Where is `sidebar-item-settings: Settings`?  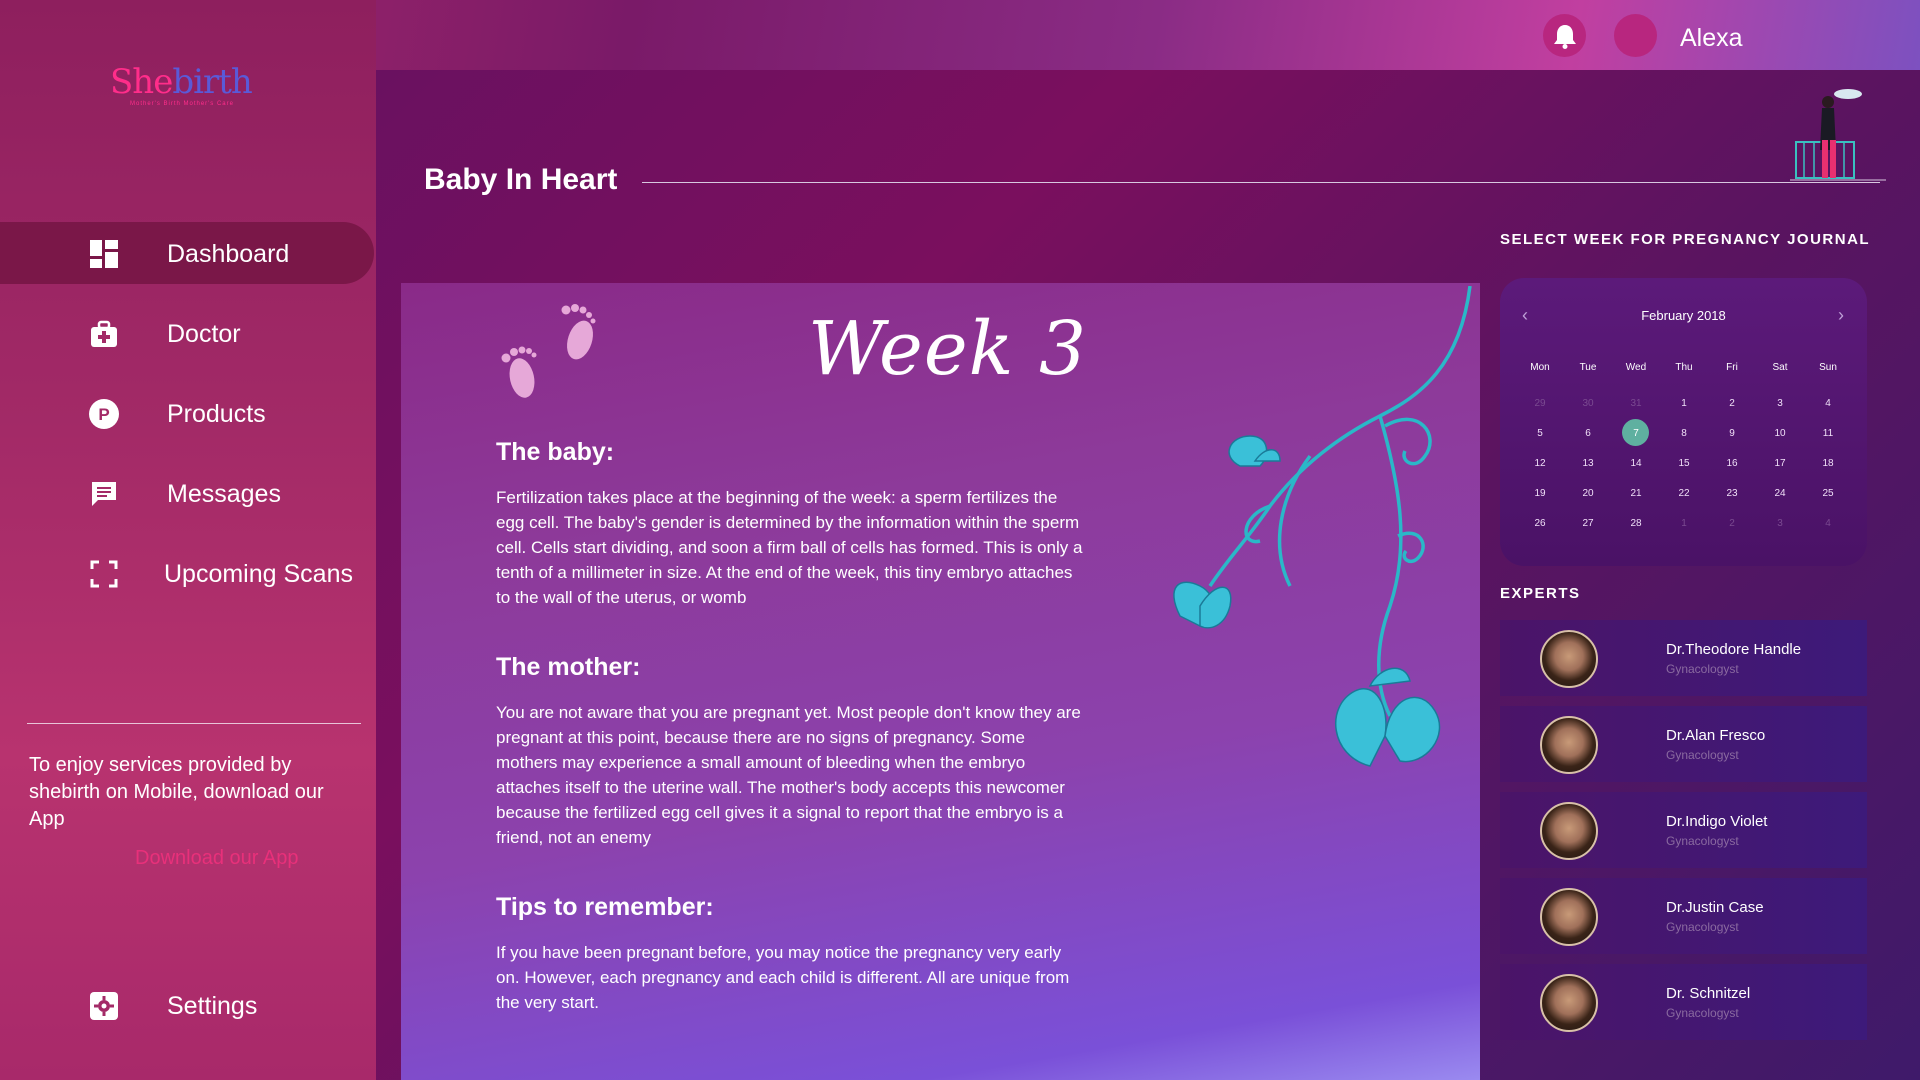
sidebar-item-settings: Settings is located at coordinates (188, 1014).